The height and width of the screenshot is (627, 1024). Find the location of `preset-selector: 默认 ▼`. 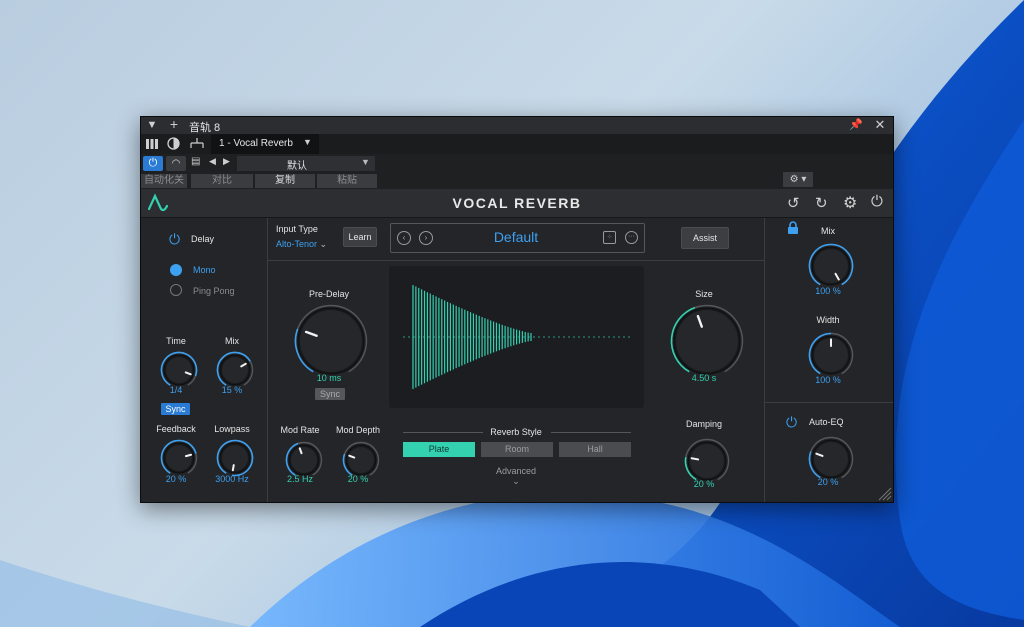

preset-selector: 默认 ▼ is located at coordinates (306, 164).